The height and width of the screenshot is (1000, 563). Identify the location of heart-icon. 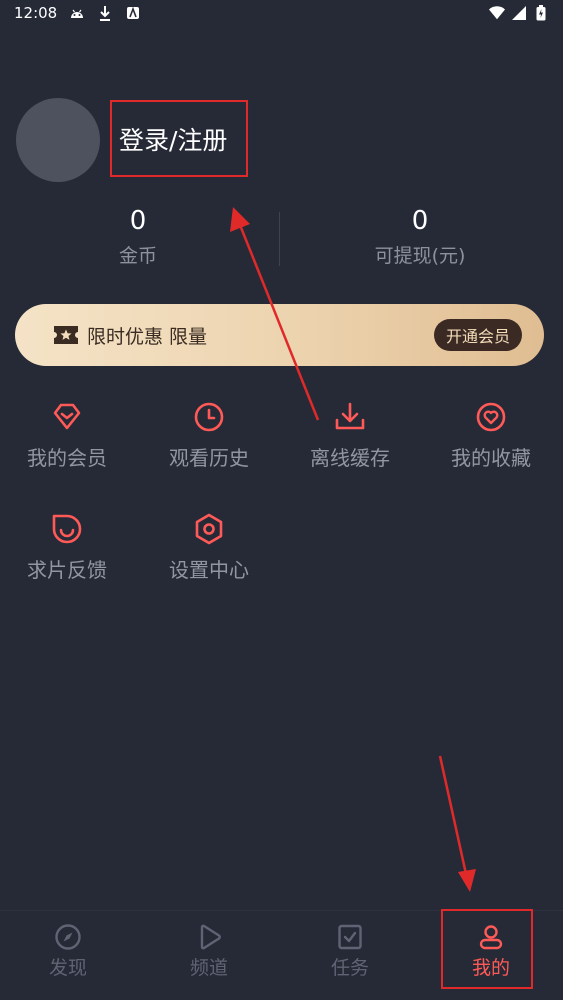
(491, 417).